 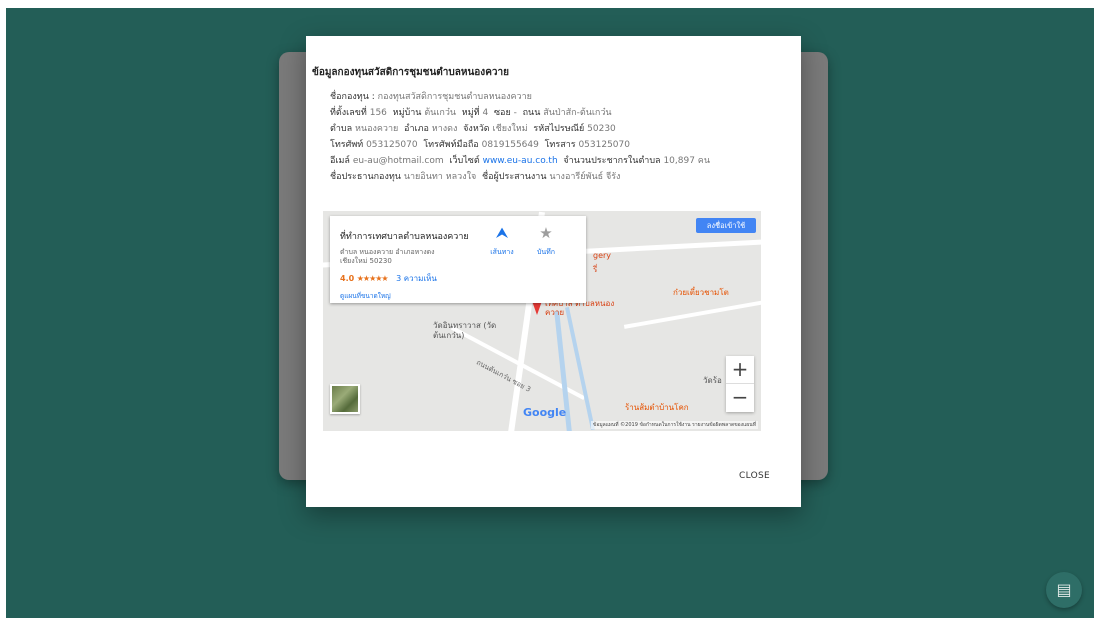 I want to click on place-marker-icon, so click(x=537, y=308).